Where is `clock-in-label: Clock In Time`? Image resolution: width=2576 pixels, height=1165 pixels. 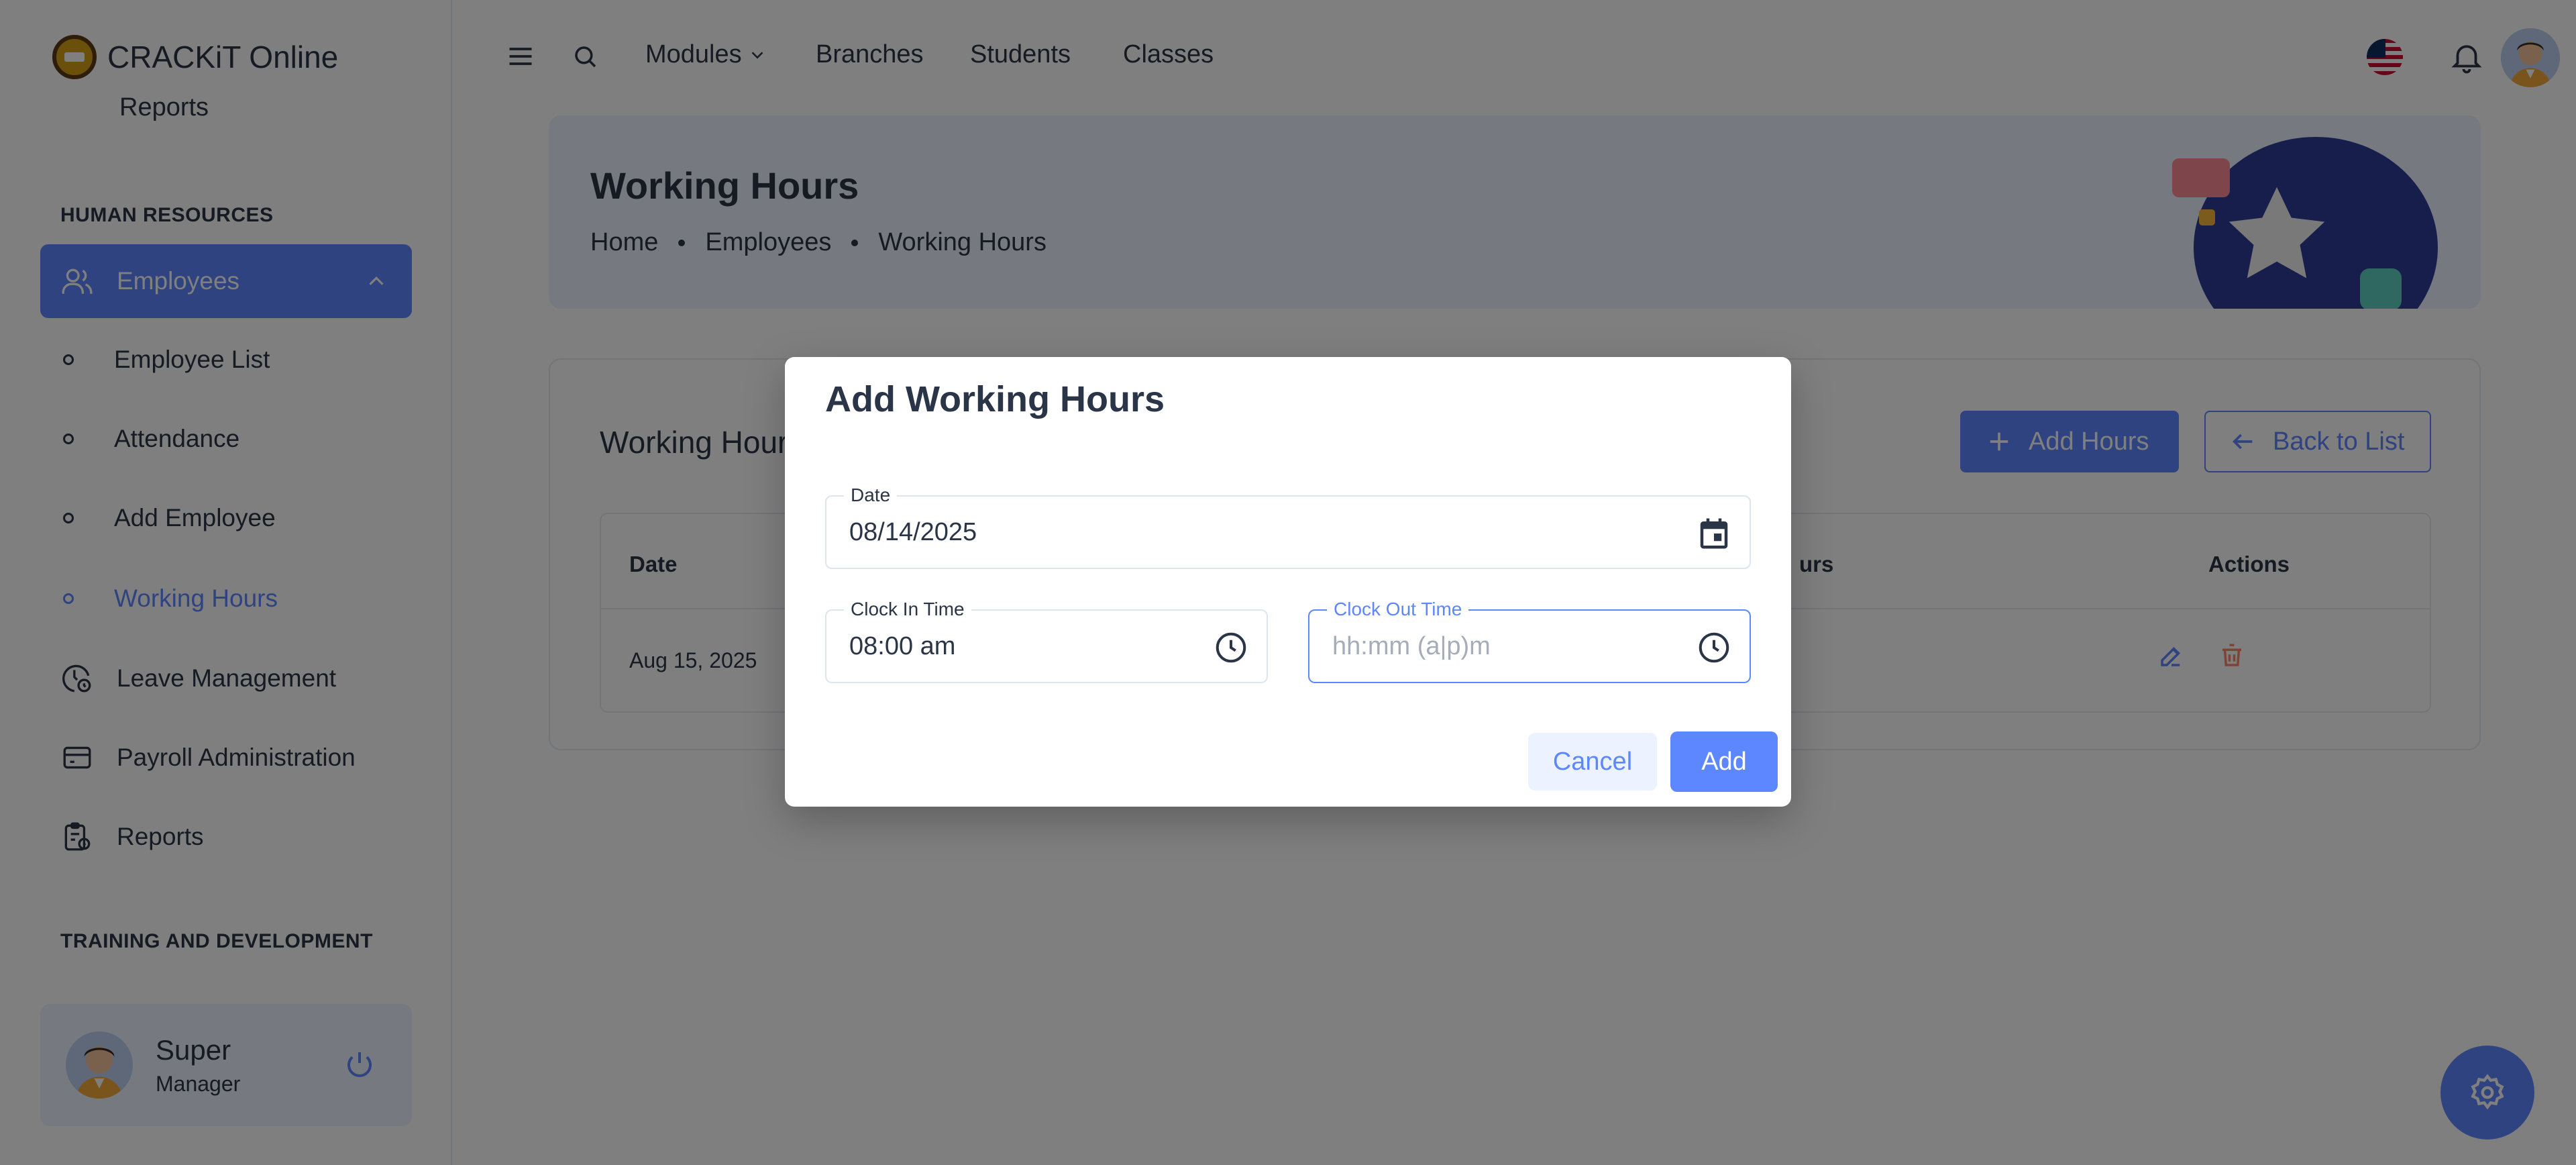
clock-in-label: Clock In Time is located at coordinates (907, 609).